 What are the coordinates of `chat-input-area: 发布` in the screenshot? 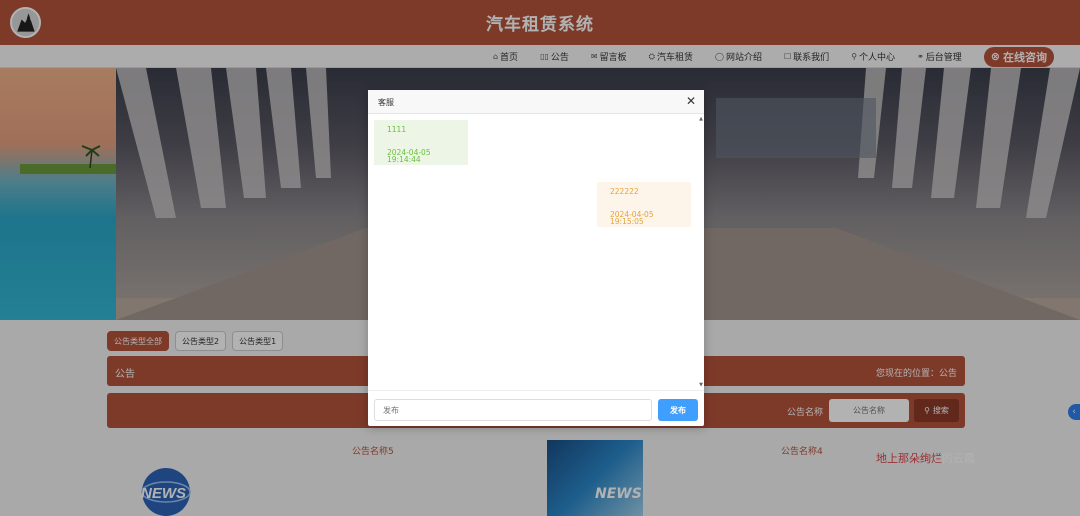 It's located at (536, 408).